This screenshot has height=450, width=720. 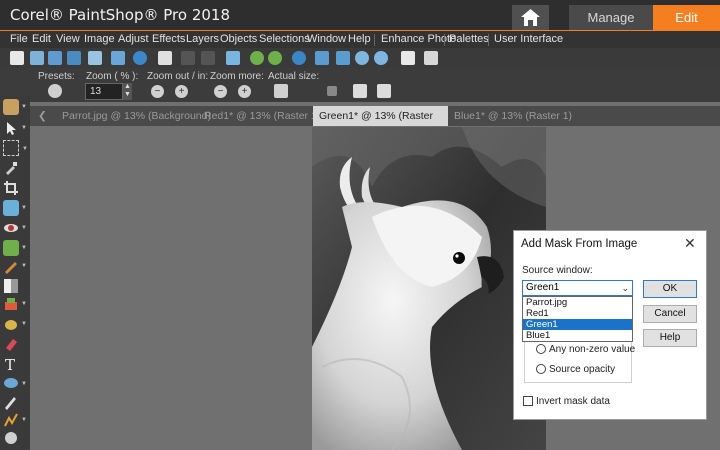 What do you see at coordinates (577, 324) in the screenshot?
I see `dropdown-option-green1: Green1` at bounding box center [577, 324].